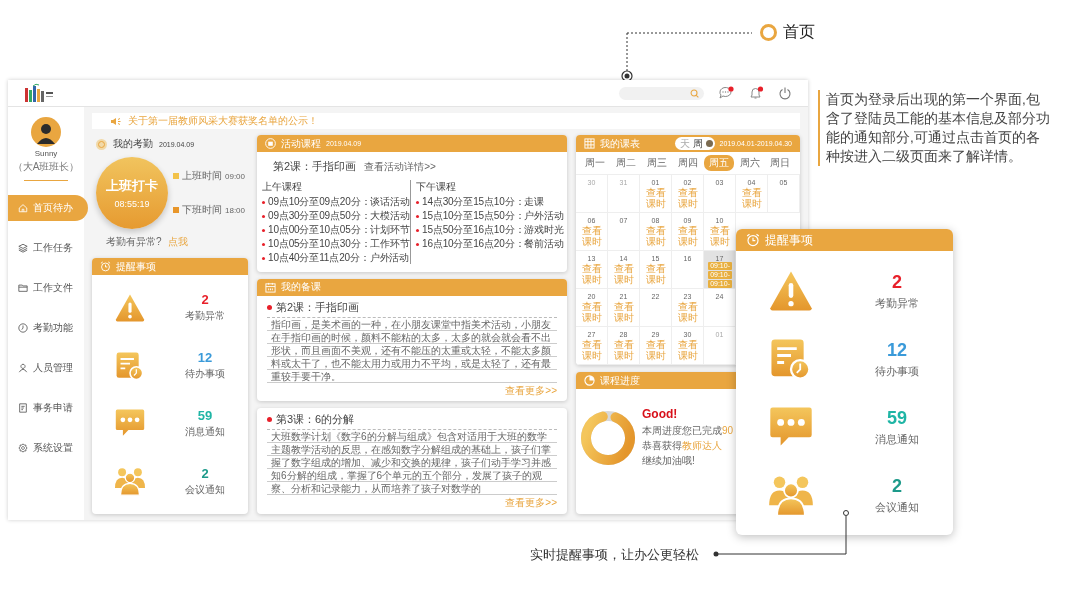 The image size is (1067, 600). What do you see at coordinates (756, 93) in the screenshot?
I see `bell-icon` at bounding box center [756, 93].